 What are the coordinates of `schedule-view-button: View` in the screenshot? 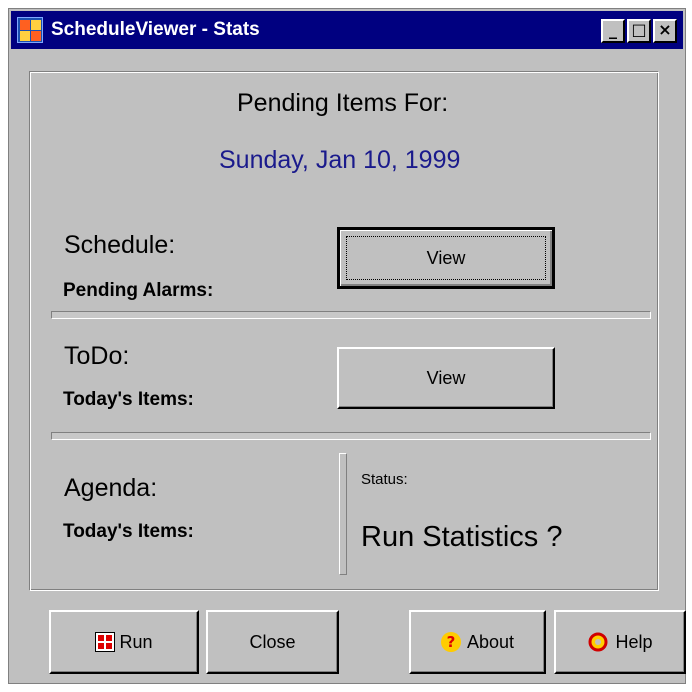 It's located at (446, 258).